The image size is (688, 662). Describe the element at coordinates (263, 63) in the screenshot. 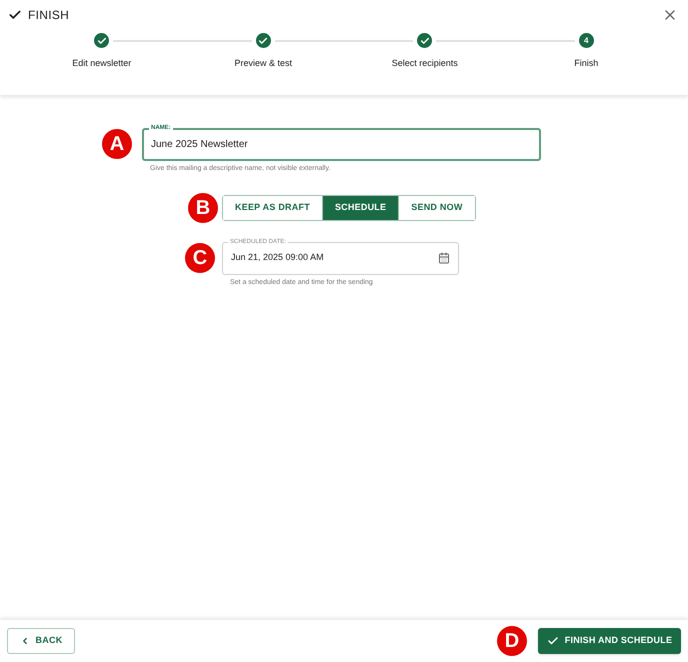

I see `step-label: Preview & test` at that location.